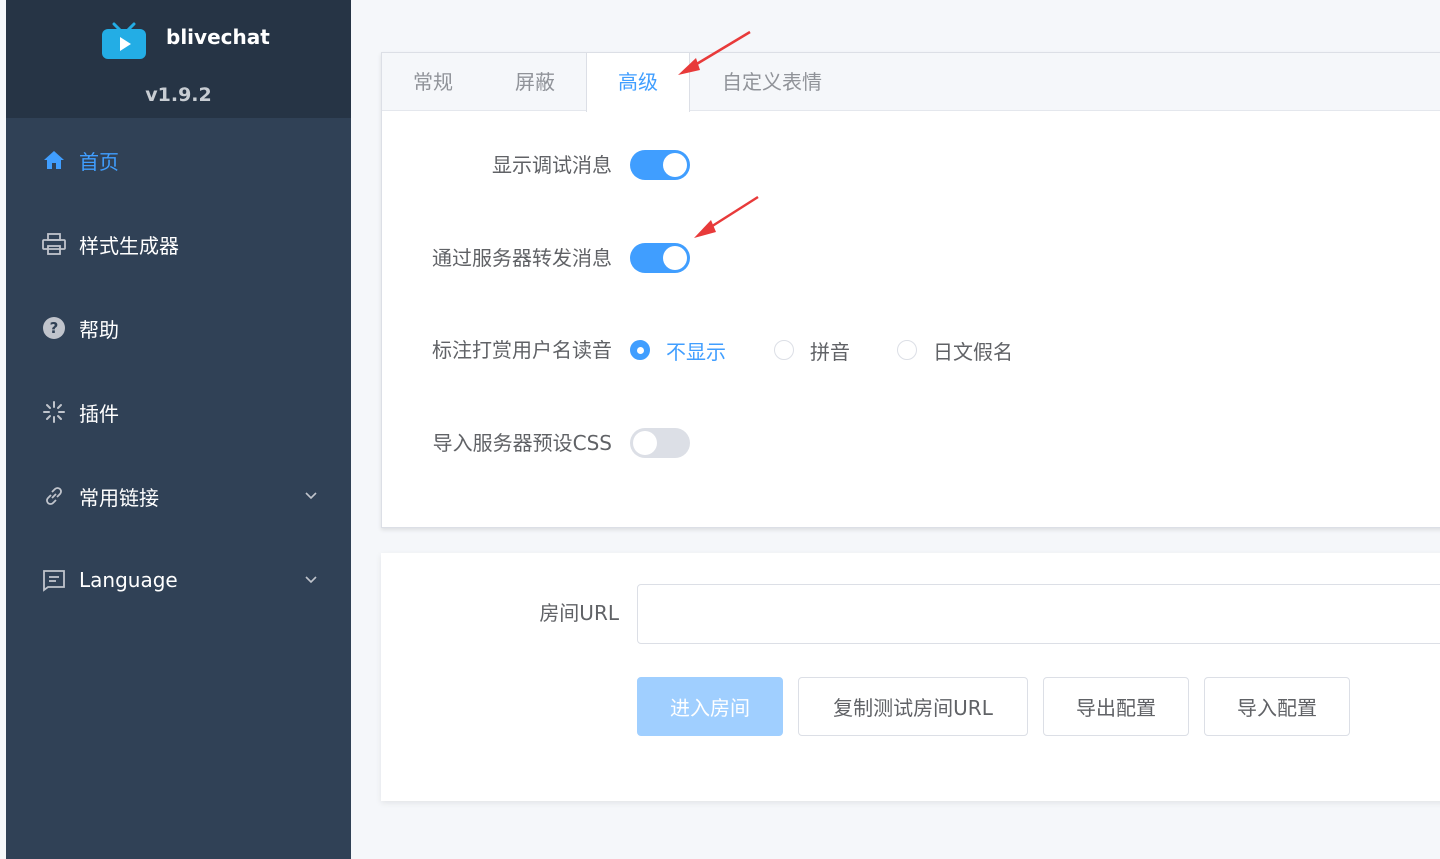 This screenshot has width=1440, height=859. What do you see at coordinates (660, 258) in the screenshot?
I see `relay-switch` at bounding box center [660, 258].